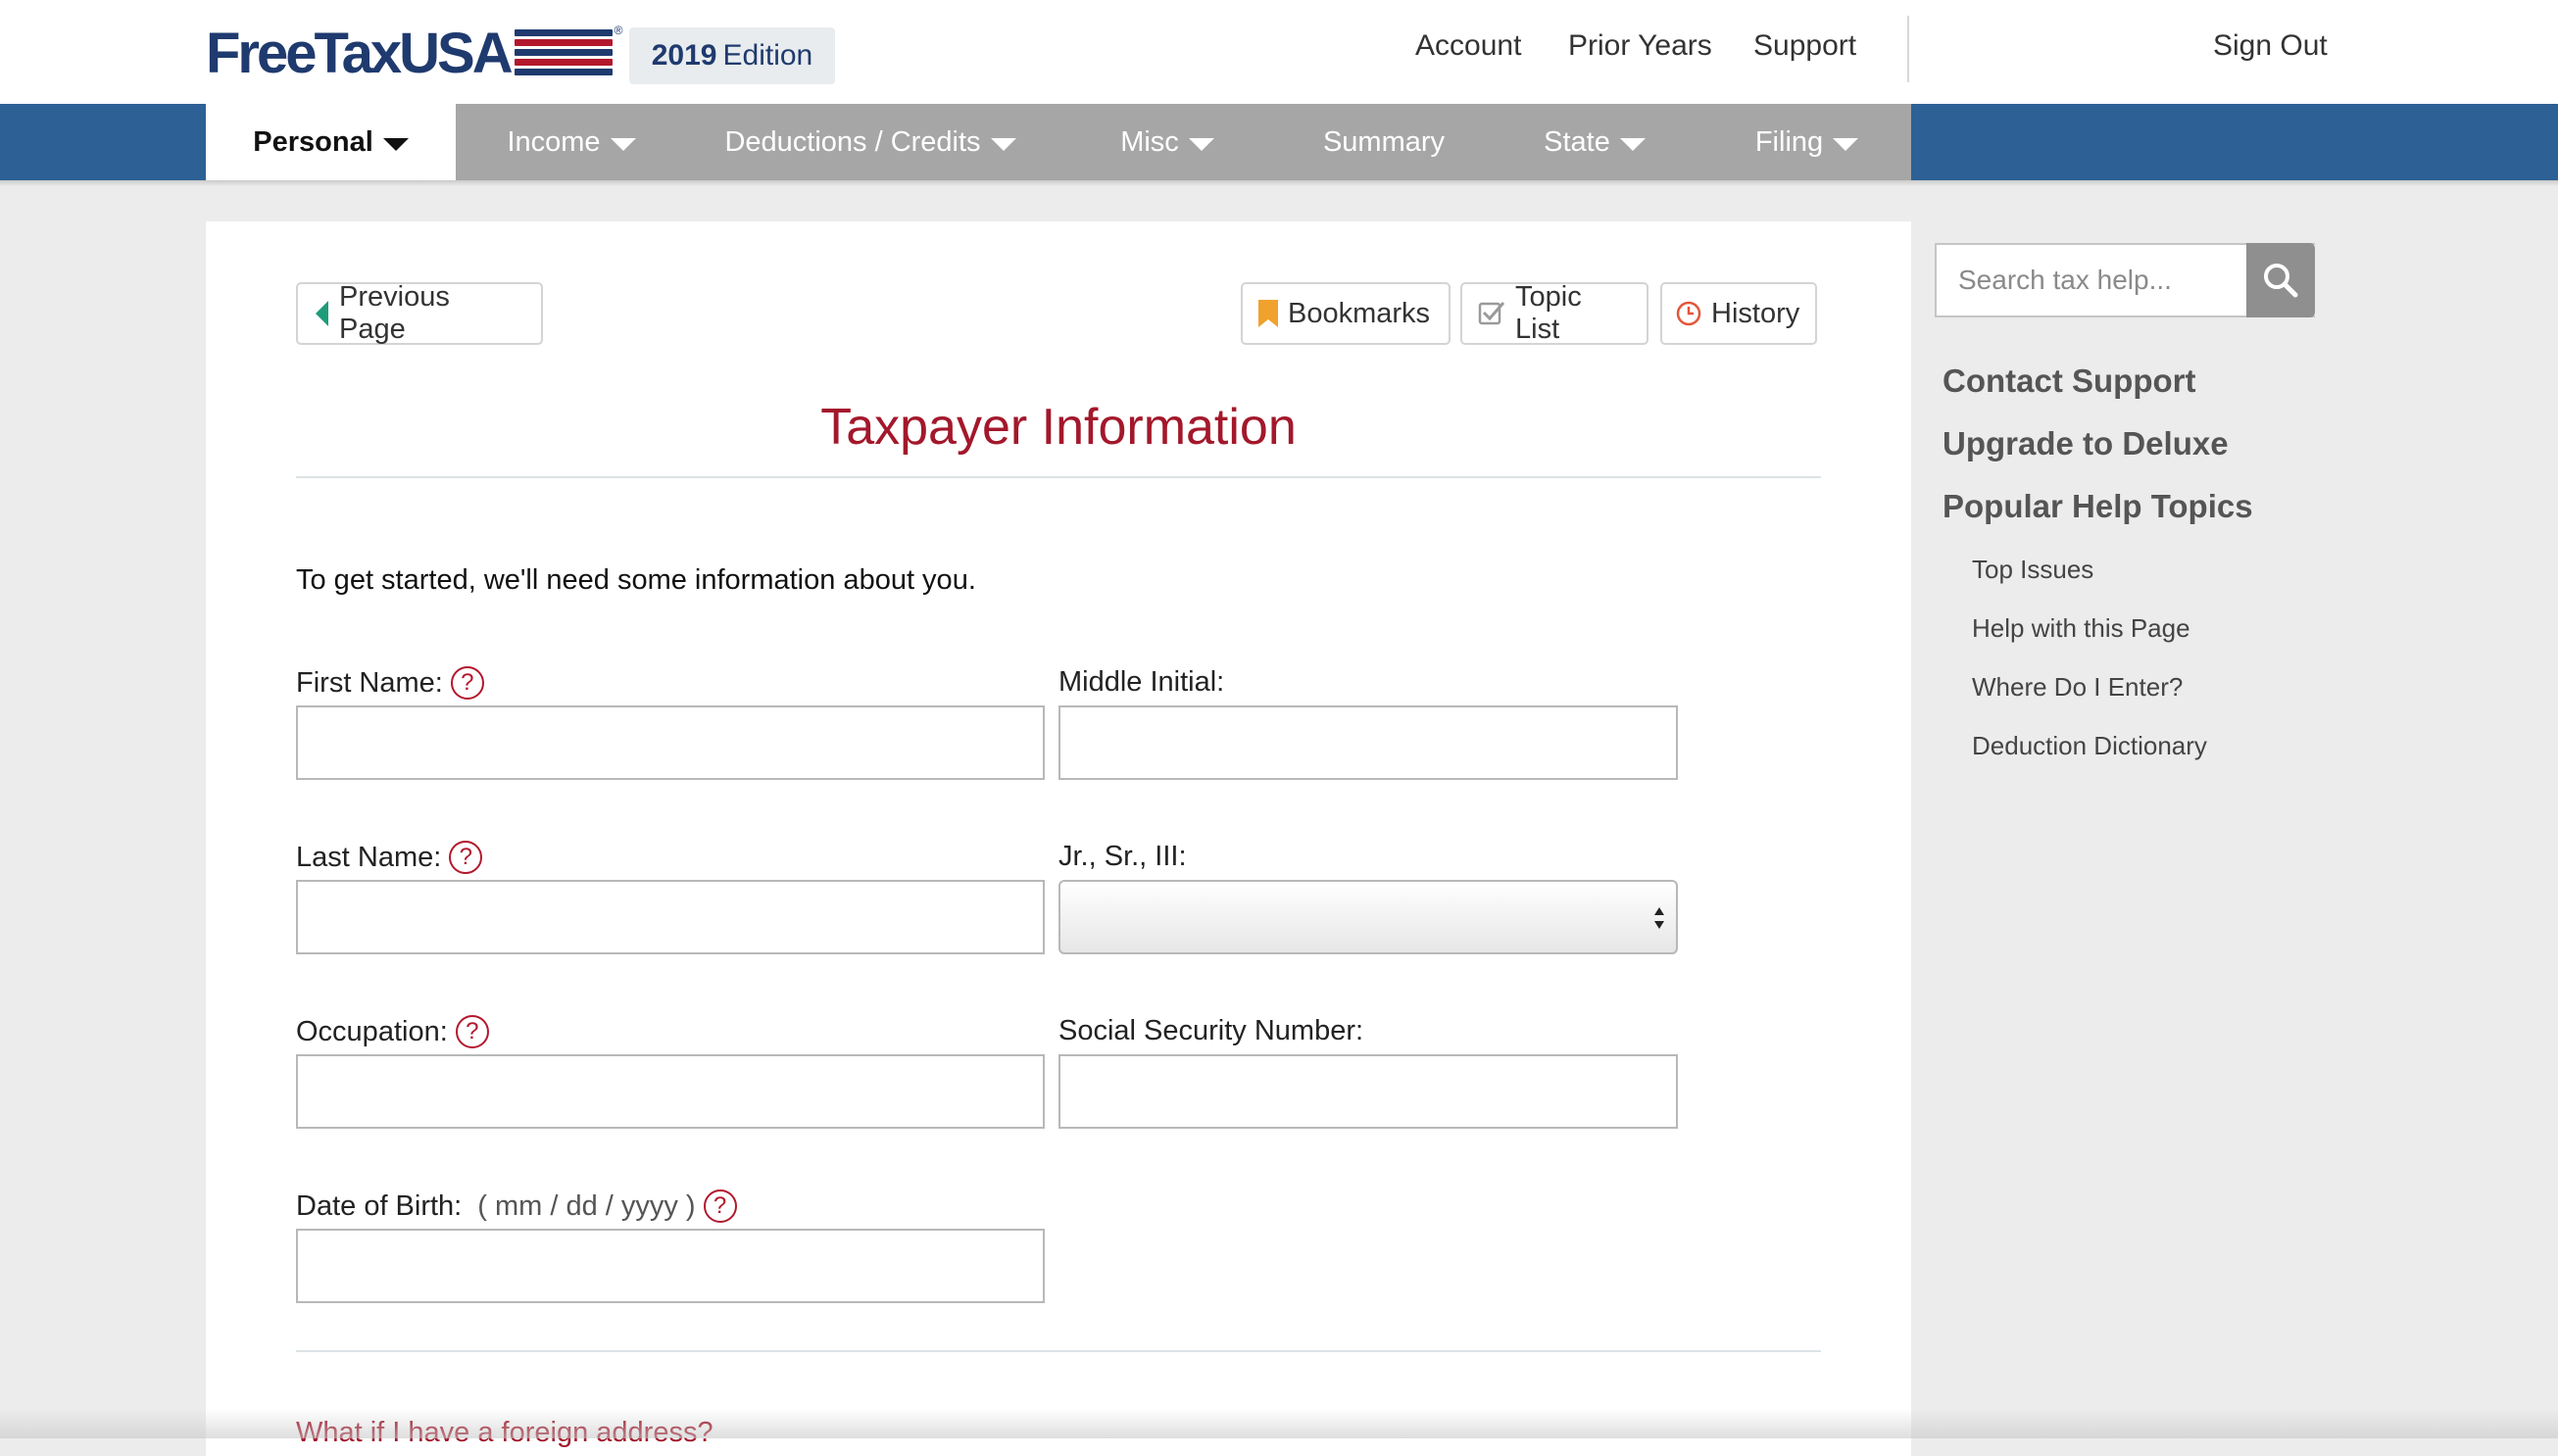  I want to click on last-name-input, so click(670, 917).